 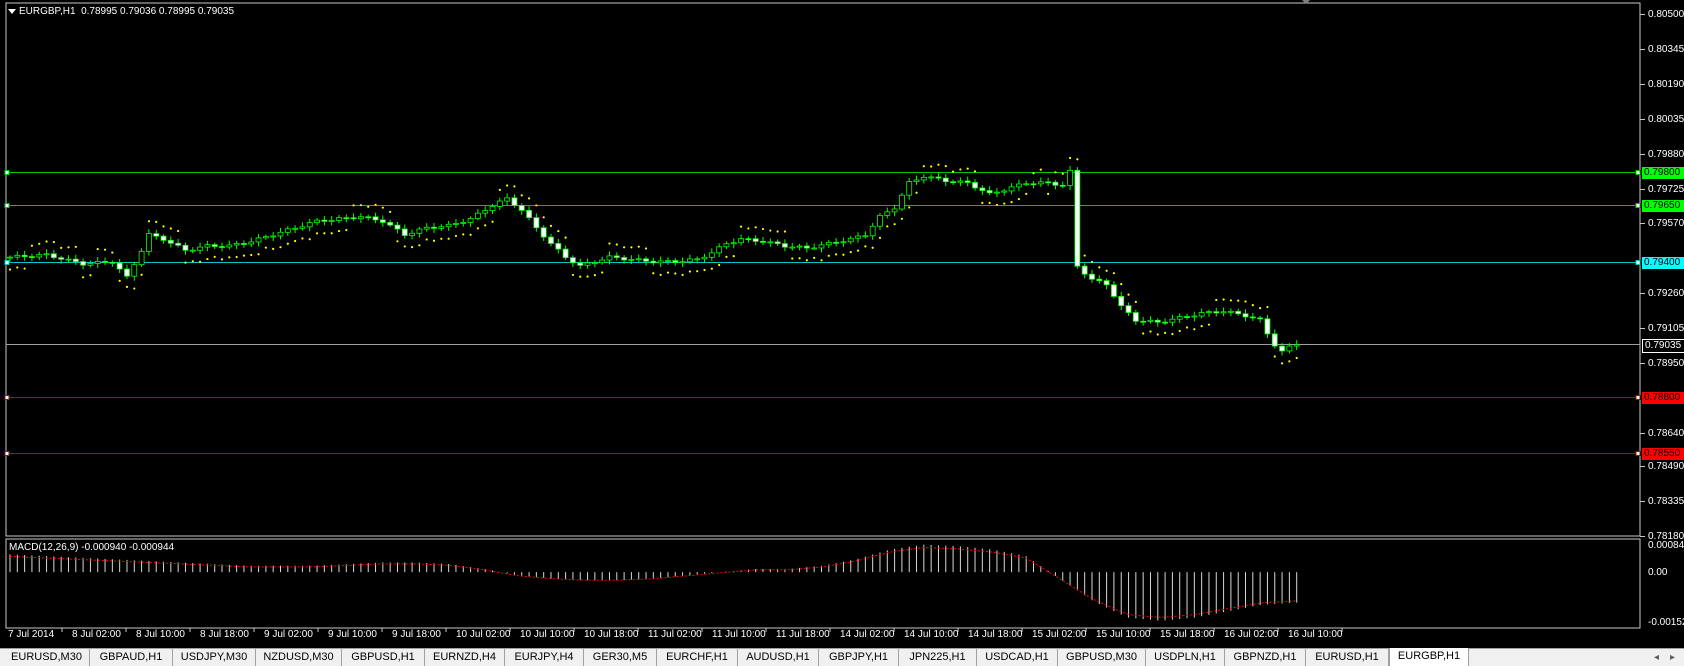 I want to click on tab-eurchf-h1: EURCHF,H1, so click(x=697, y=657).